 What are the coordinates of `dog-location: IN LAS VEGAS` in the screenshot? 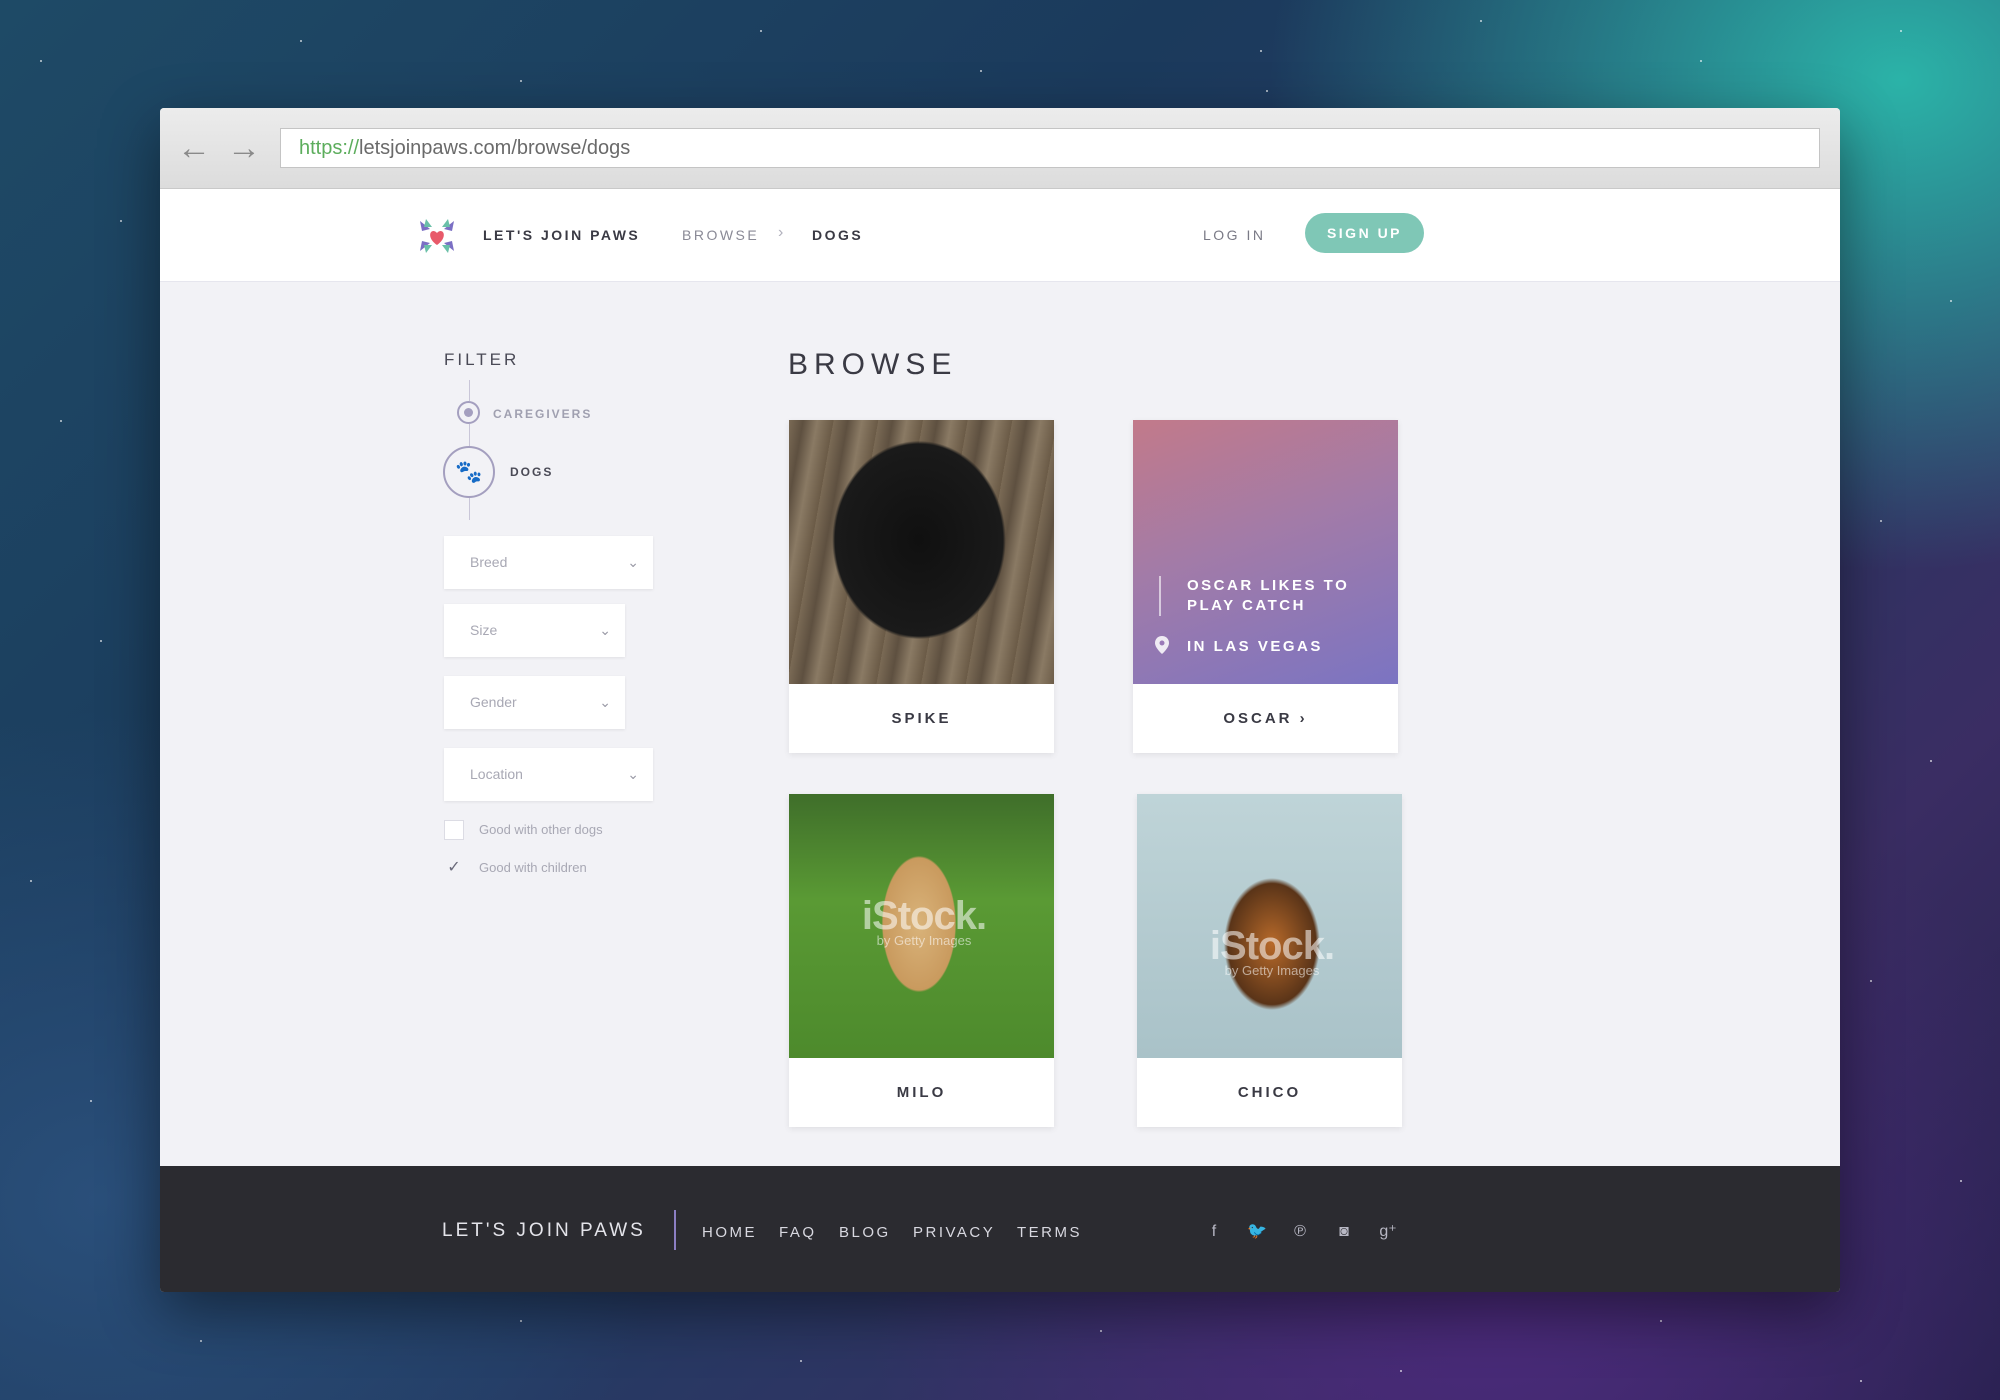 It's located at (1255, 646).